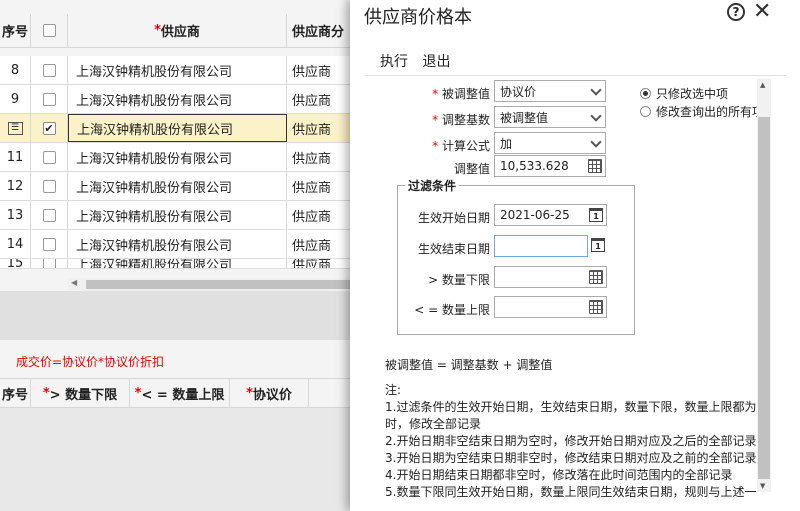 Image resolution: width=800 pixels, height=511 pixels. I want to click on detail-col-price: * 协议价, so click(269, 393).